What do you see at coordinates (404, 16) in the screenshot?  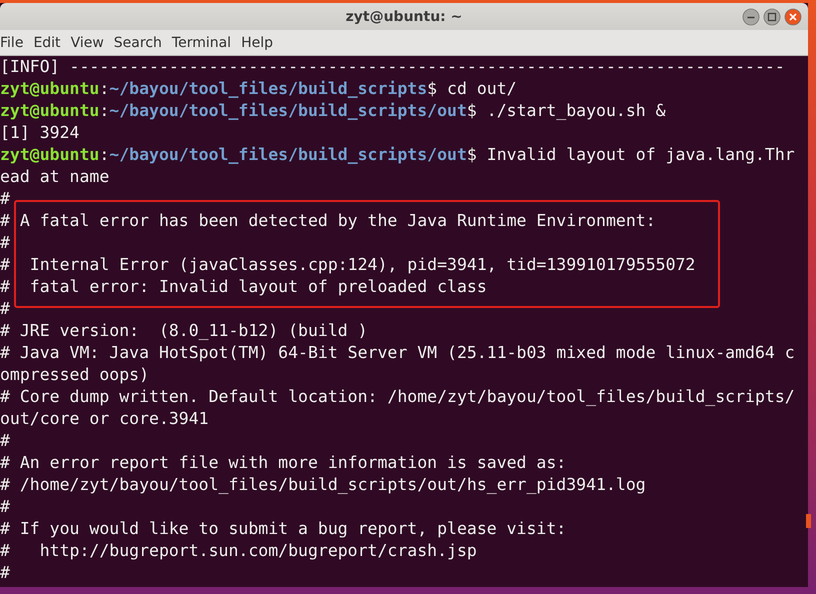 I see `window-title: zyt@ubuntu: ~` at bounding box center [404, 16].